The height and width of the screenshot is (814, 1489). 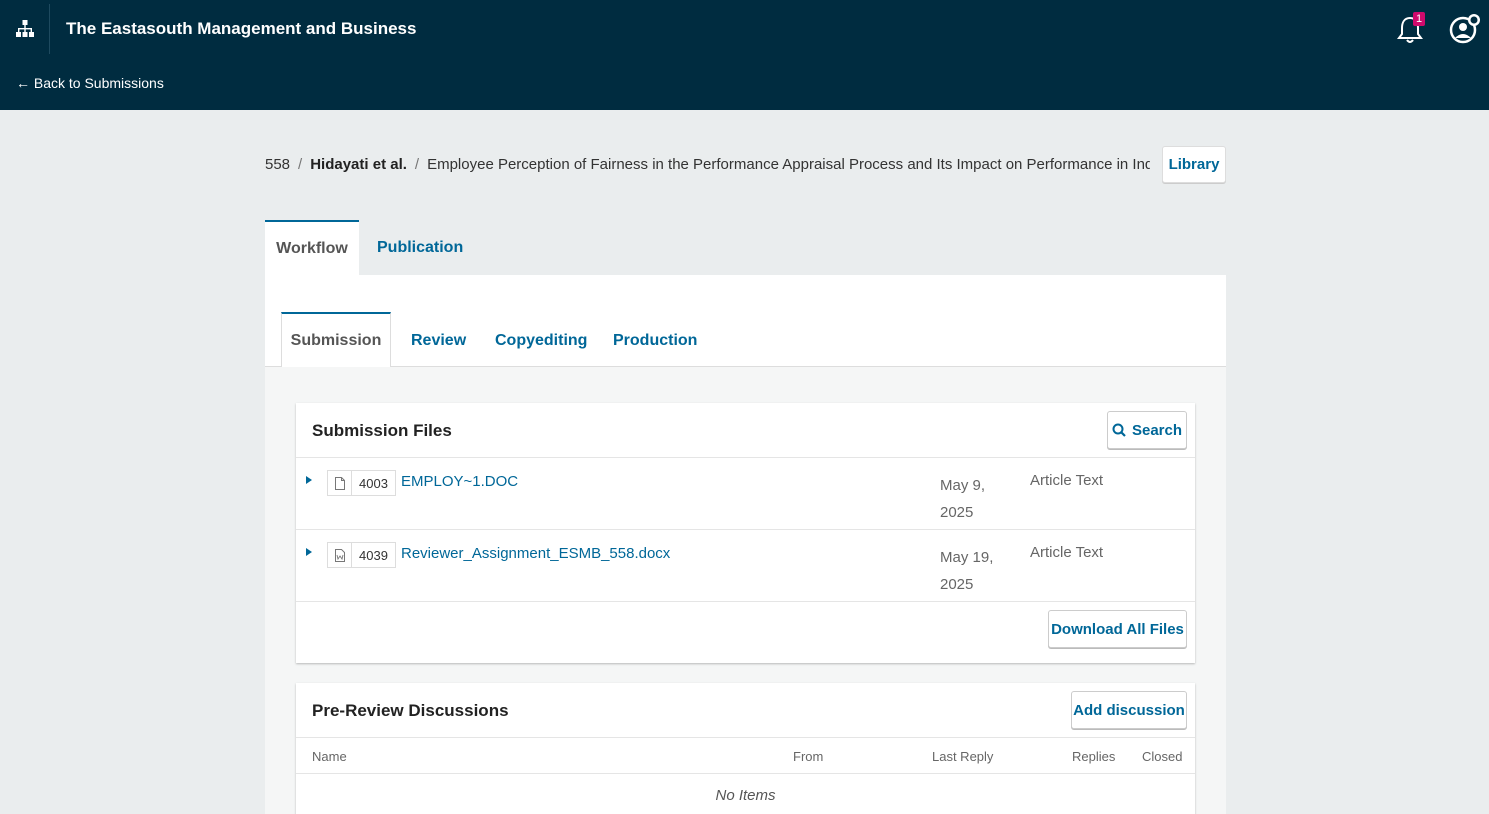 What do you see at coordinates (438, 341) in the screenshot?
I see `tab-review: Review` at bounding box center [438, 341].